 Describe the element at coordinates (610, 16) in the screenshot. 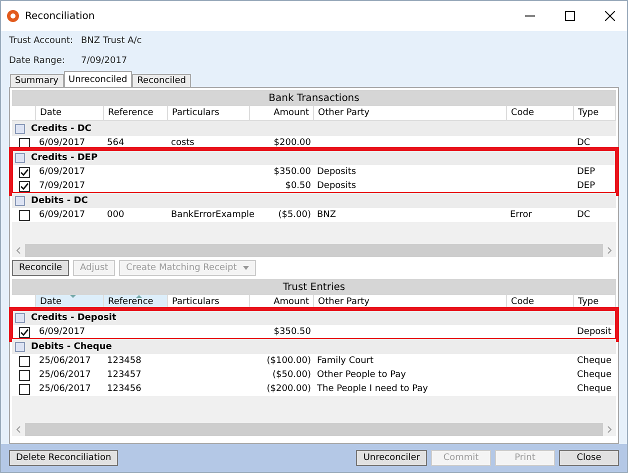

I see `close-icon` at that location.